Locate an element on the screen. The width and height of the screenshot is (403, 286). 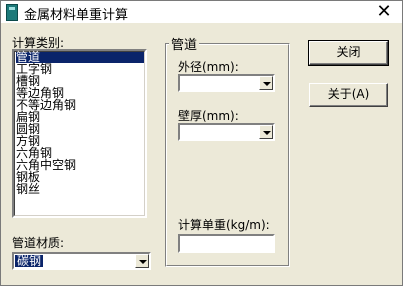
outer-diameter-label: 外径(mm): is located at coordinates (208, 67).